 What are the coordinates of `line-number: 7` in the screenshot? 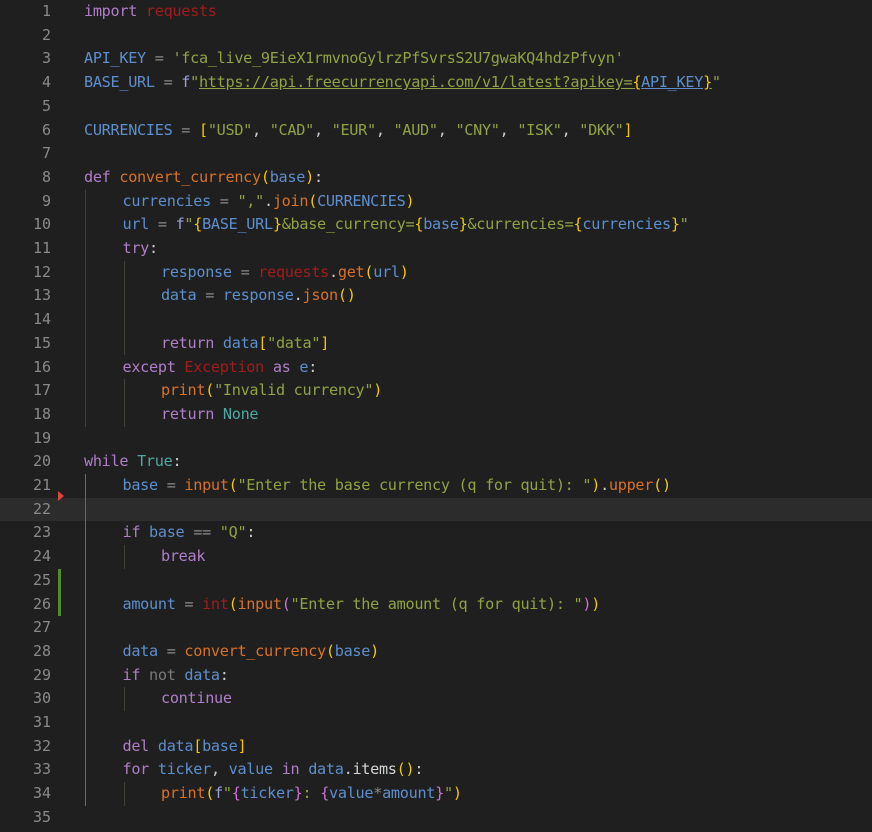 It's located at (25, 154).